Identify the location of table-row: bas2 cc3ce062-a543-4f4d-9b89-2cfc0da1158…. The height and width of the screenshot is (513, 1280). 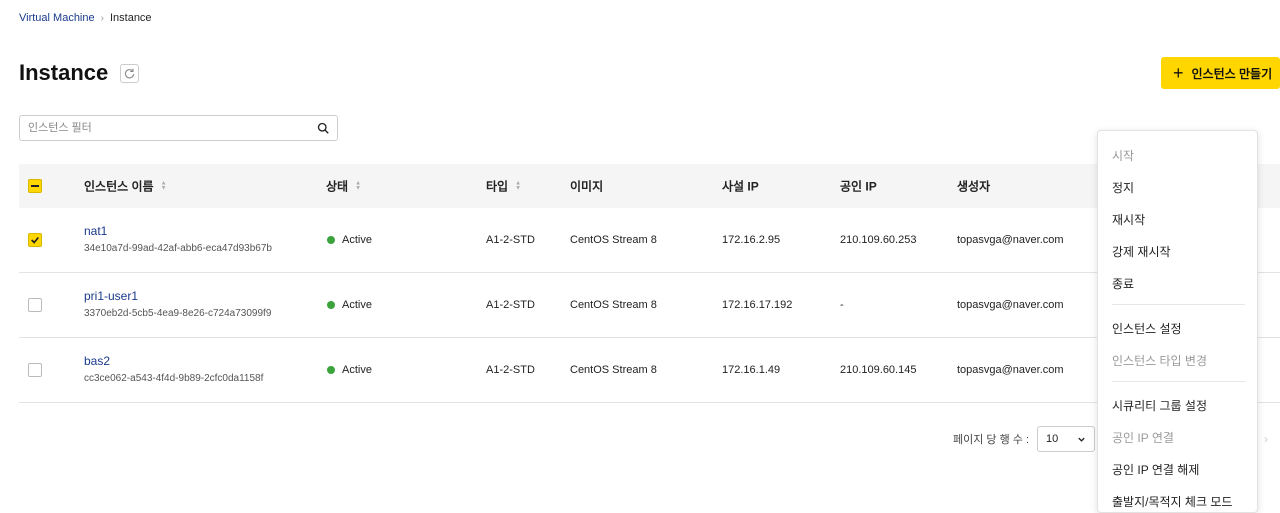
(649, 370).